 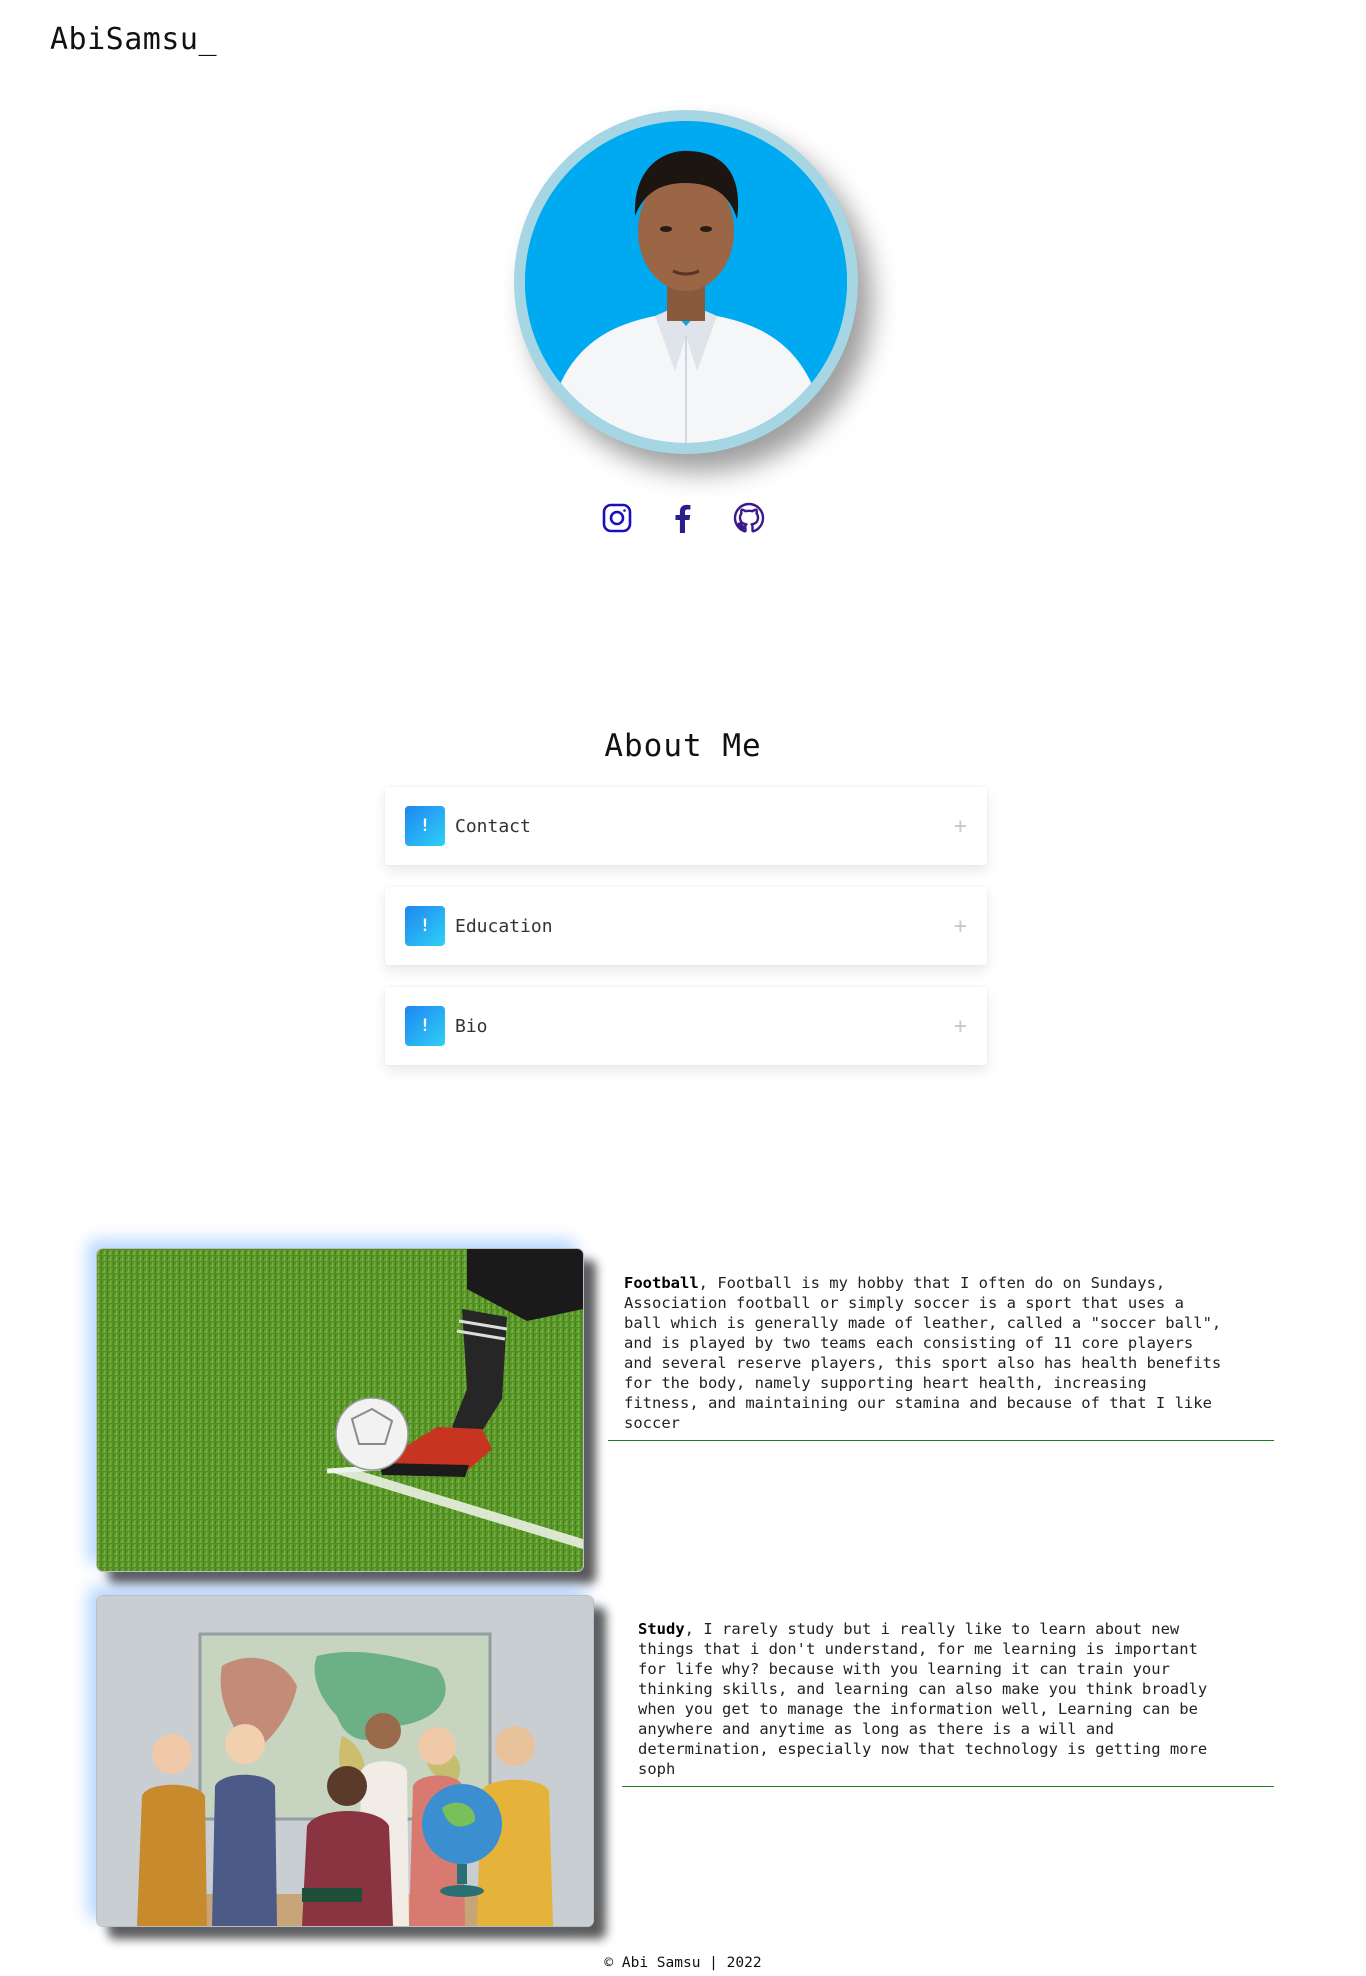 What do you see at coordinates (504, 926) in the screenshot?
I see `accordion-label: Education` at bounding box center [504, 926].